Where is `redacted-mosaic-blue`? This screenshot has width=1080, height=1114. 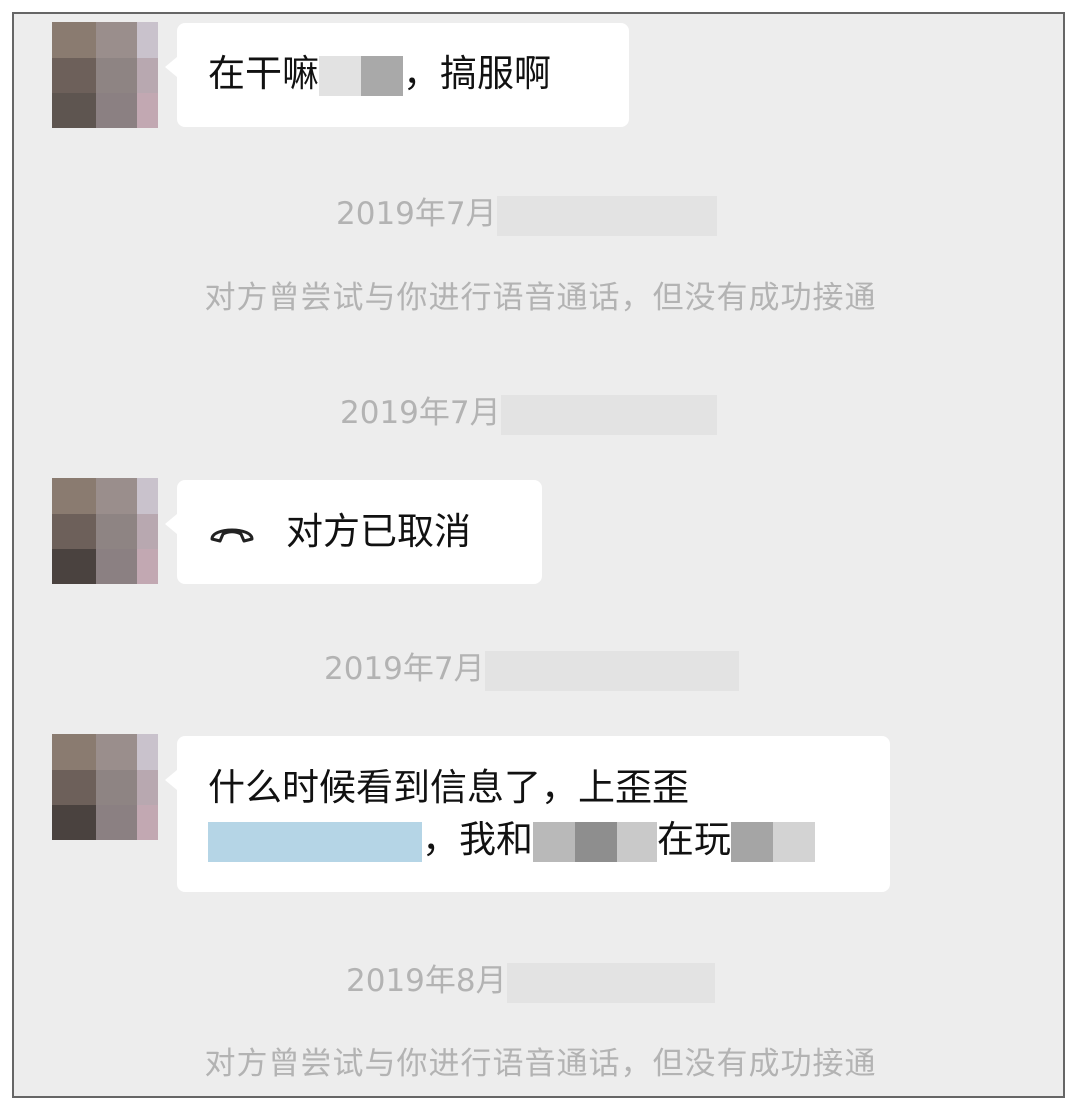 redacted-mosaic-blue is located at coordinates (315, 841).